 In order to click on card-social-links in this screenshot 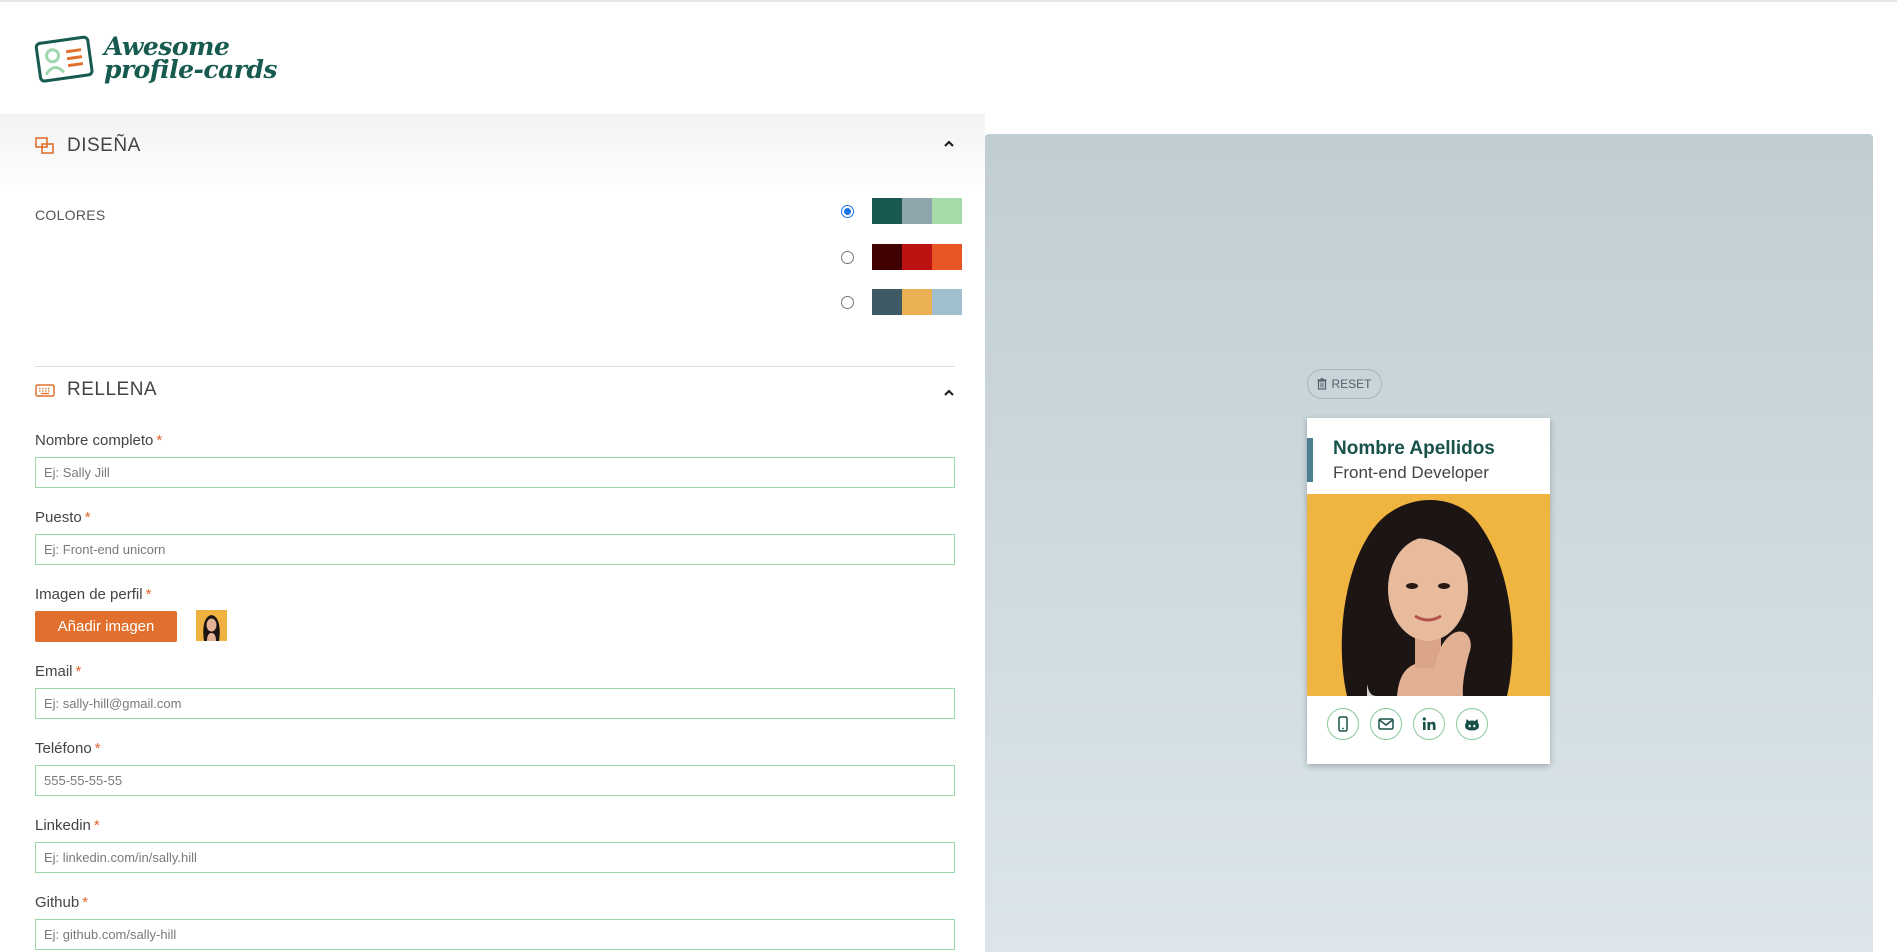, I will do `click(1407, 724)`.